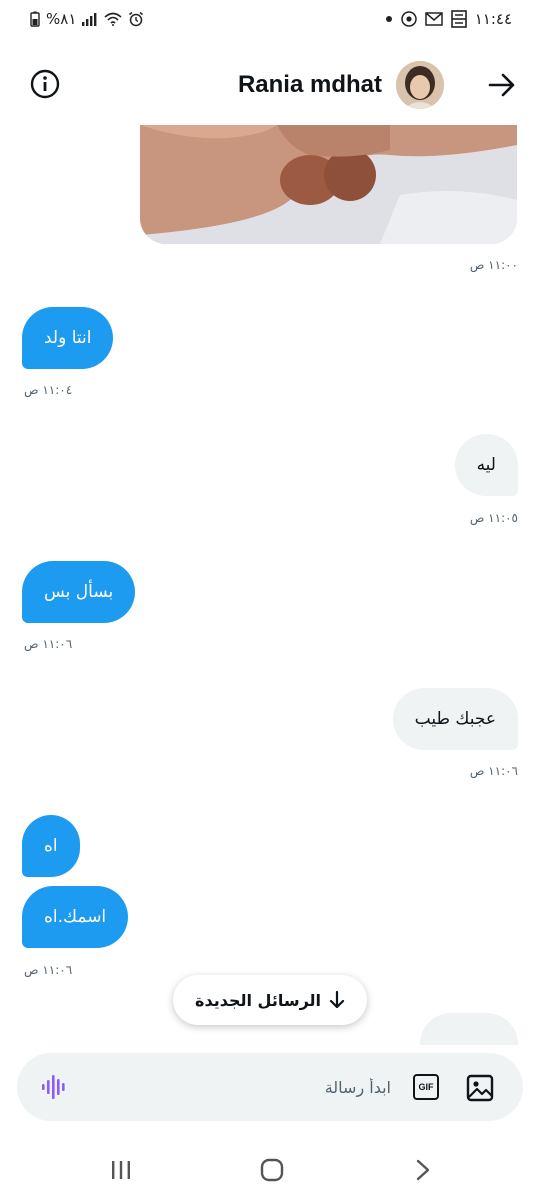 This screenshot has width=540, height=1200. I want to click on message-bubble-outgoing: عجبك طيب, so click(455, 719).